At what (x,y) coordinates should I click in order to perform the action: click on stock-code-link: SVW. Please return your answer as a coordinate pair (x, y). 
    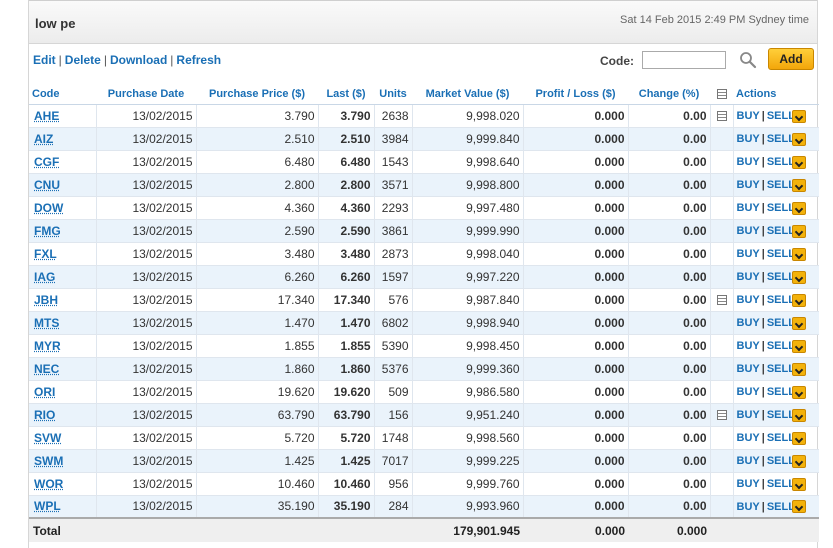
    Looking at the image, I should click on (47, 438).